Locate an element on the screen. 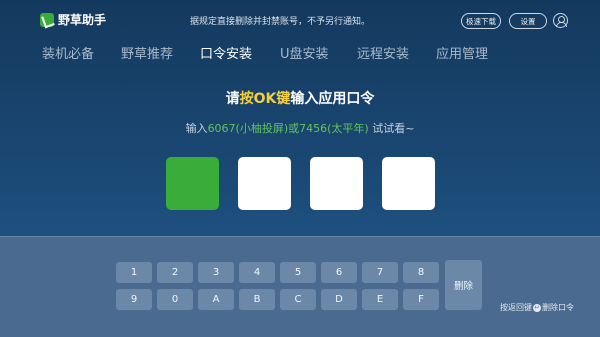 This screenshot has height=337, width=600. key-a: A is located at coordinates (216, 299).